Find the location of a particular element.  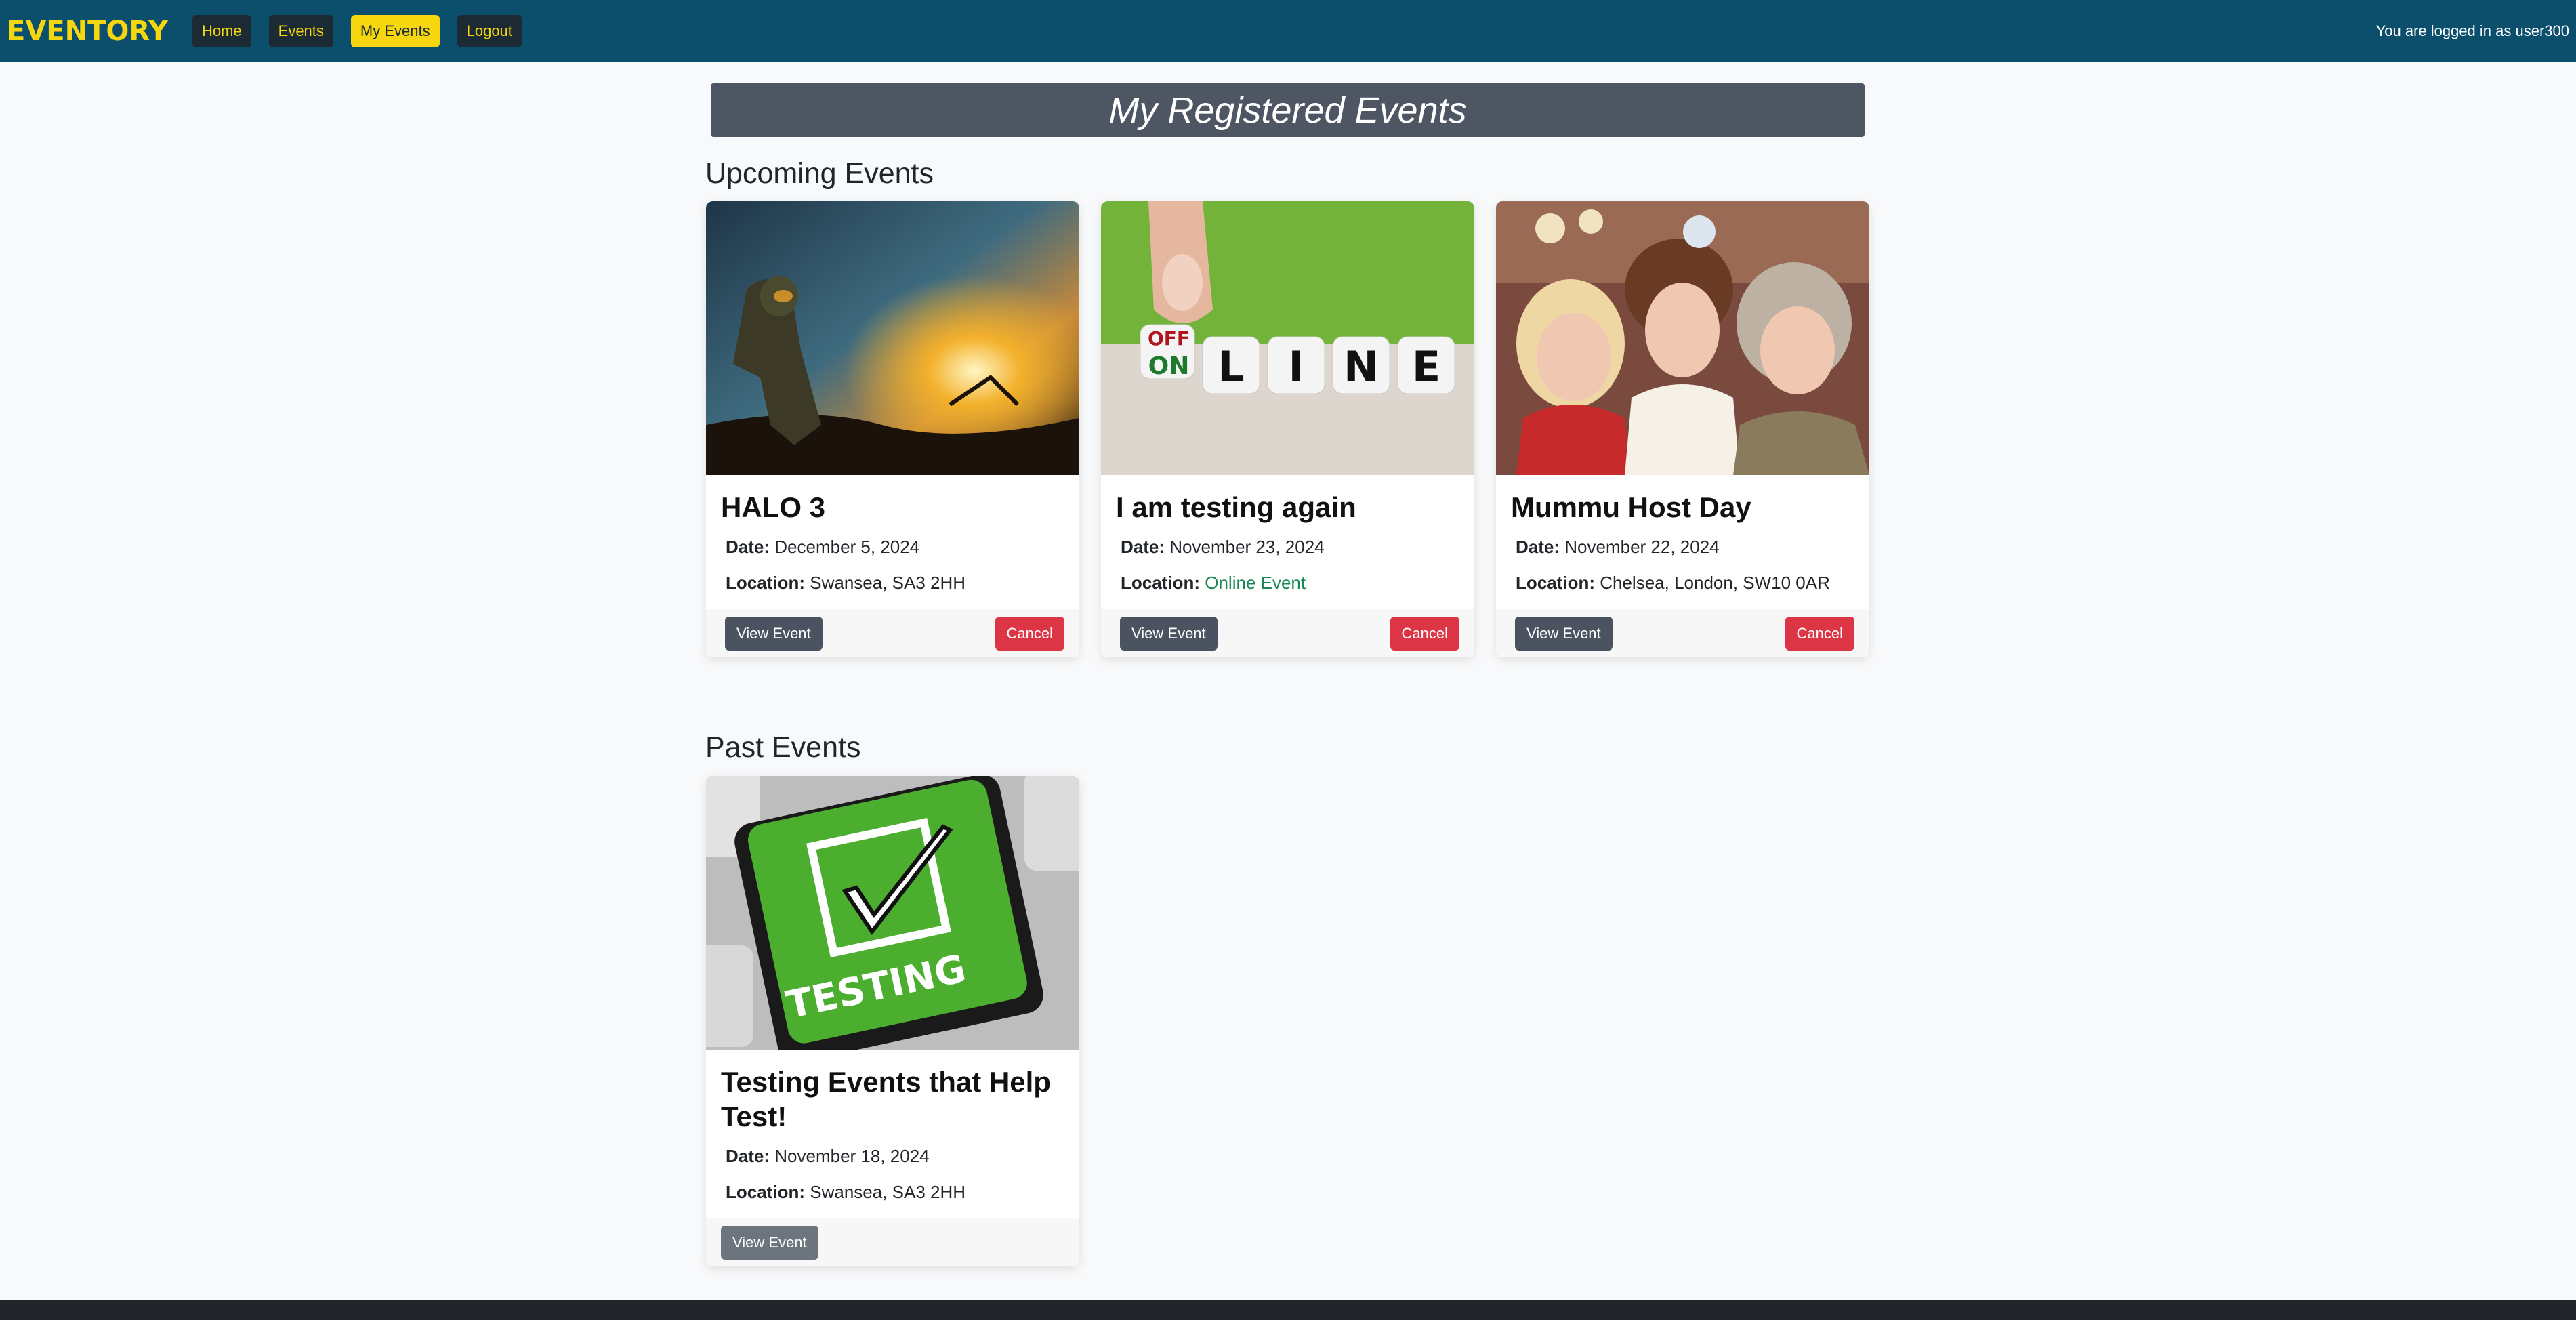

page-title: My Registered Events is located at coordinates (1288, 110).